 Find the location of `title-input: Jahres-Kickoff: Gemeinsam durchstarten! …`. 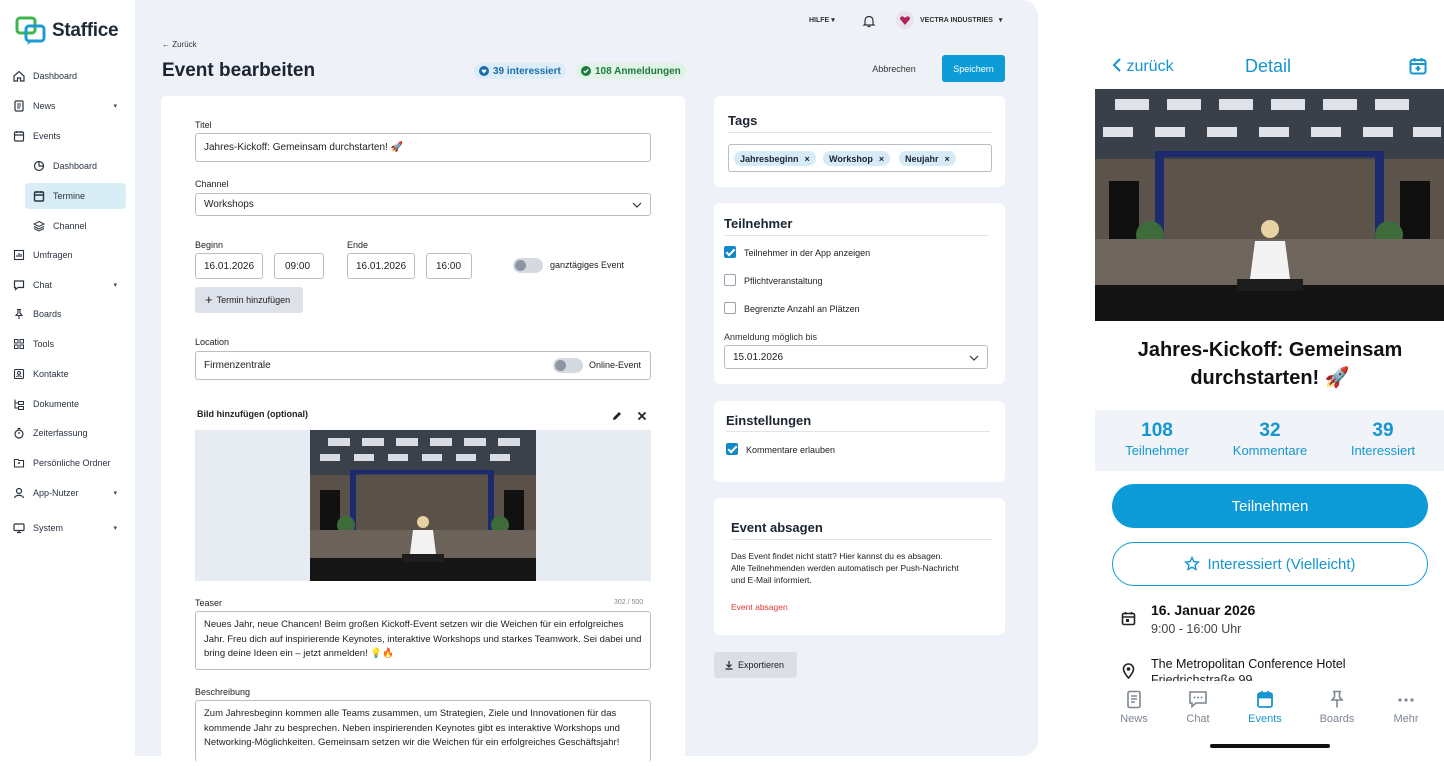

title-input: Jahres-Kickoff: Gemeinsam durchstarten! … is located at coordinates (423, 147).